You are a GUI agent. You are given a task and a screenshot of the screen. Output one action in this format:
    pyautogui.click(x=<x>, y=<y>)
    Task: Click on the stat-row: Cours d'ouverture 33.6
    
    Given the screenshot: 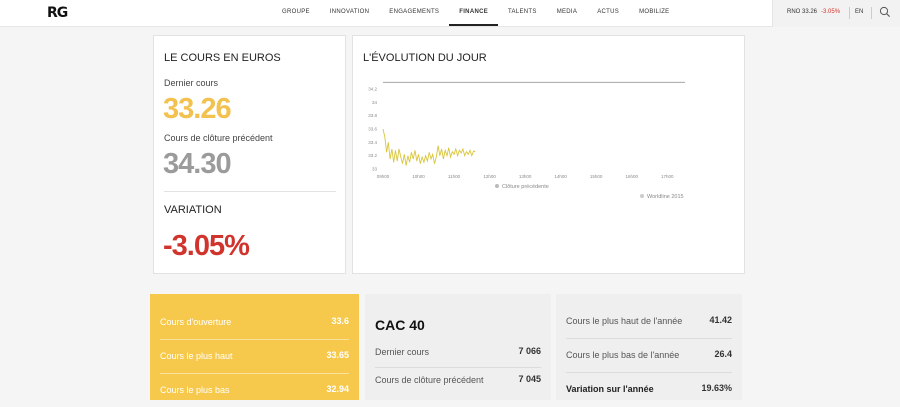 What is the action you would take?
    pyautogui.click(x=254, y=322)
    